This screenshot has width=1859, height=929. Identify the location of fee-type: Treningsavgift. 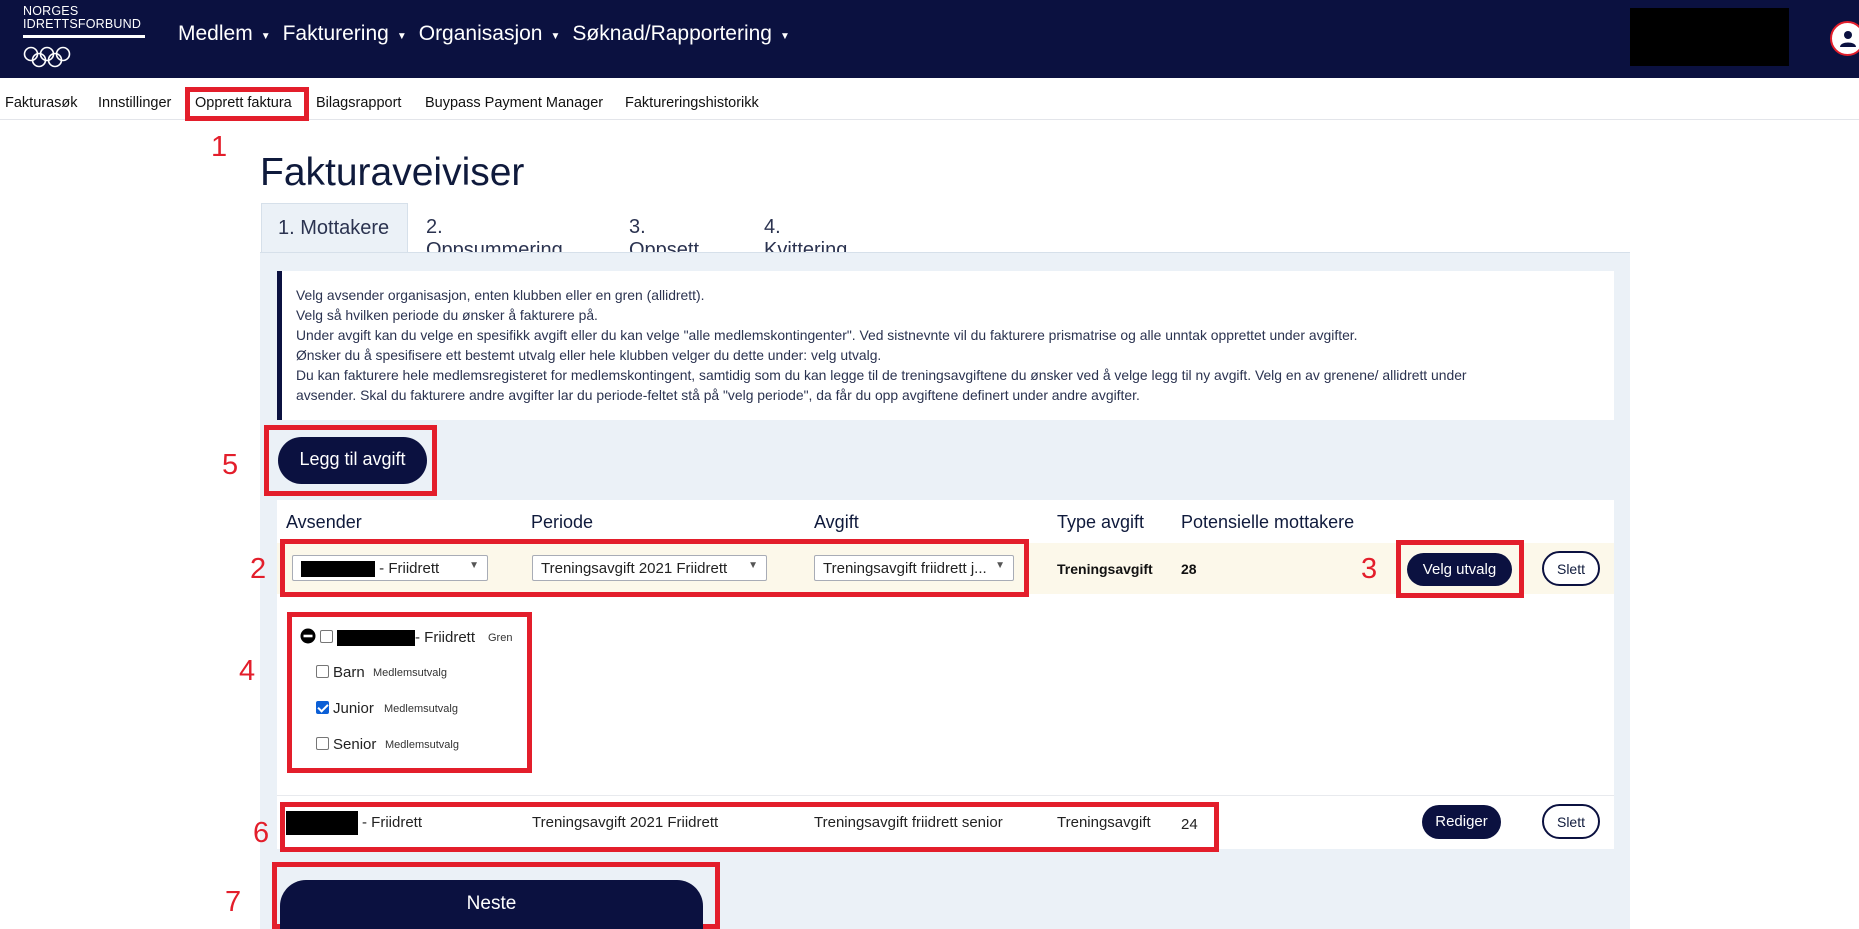
(1105, 569).